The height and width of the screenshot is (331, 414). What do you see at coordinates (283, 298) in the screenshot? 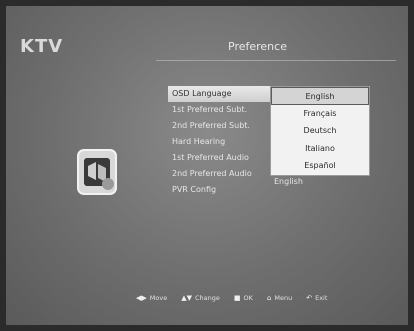
I see `footer-hint-label: Menu` at bounding box center [283, 298].